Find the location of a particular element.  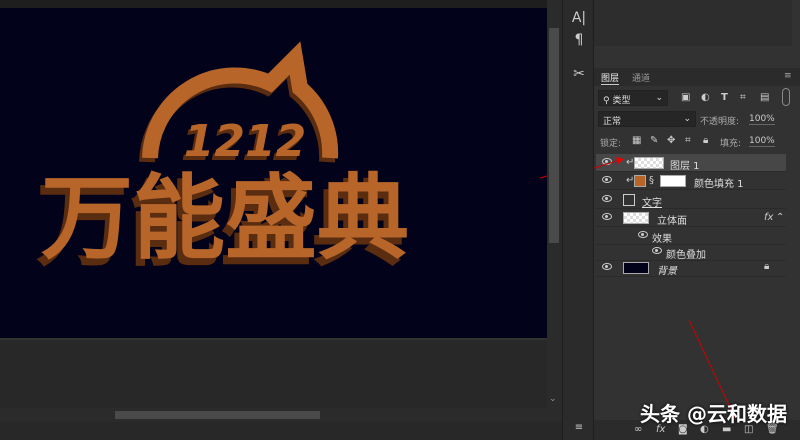

panel-toolstrip: A| ¶ ✂ ≡ is located at coordinates (578, 220).